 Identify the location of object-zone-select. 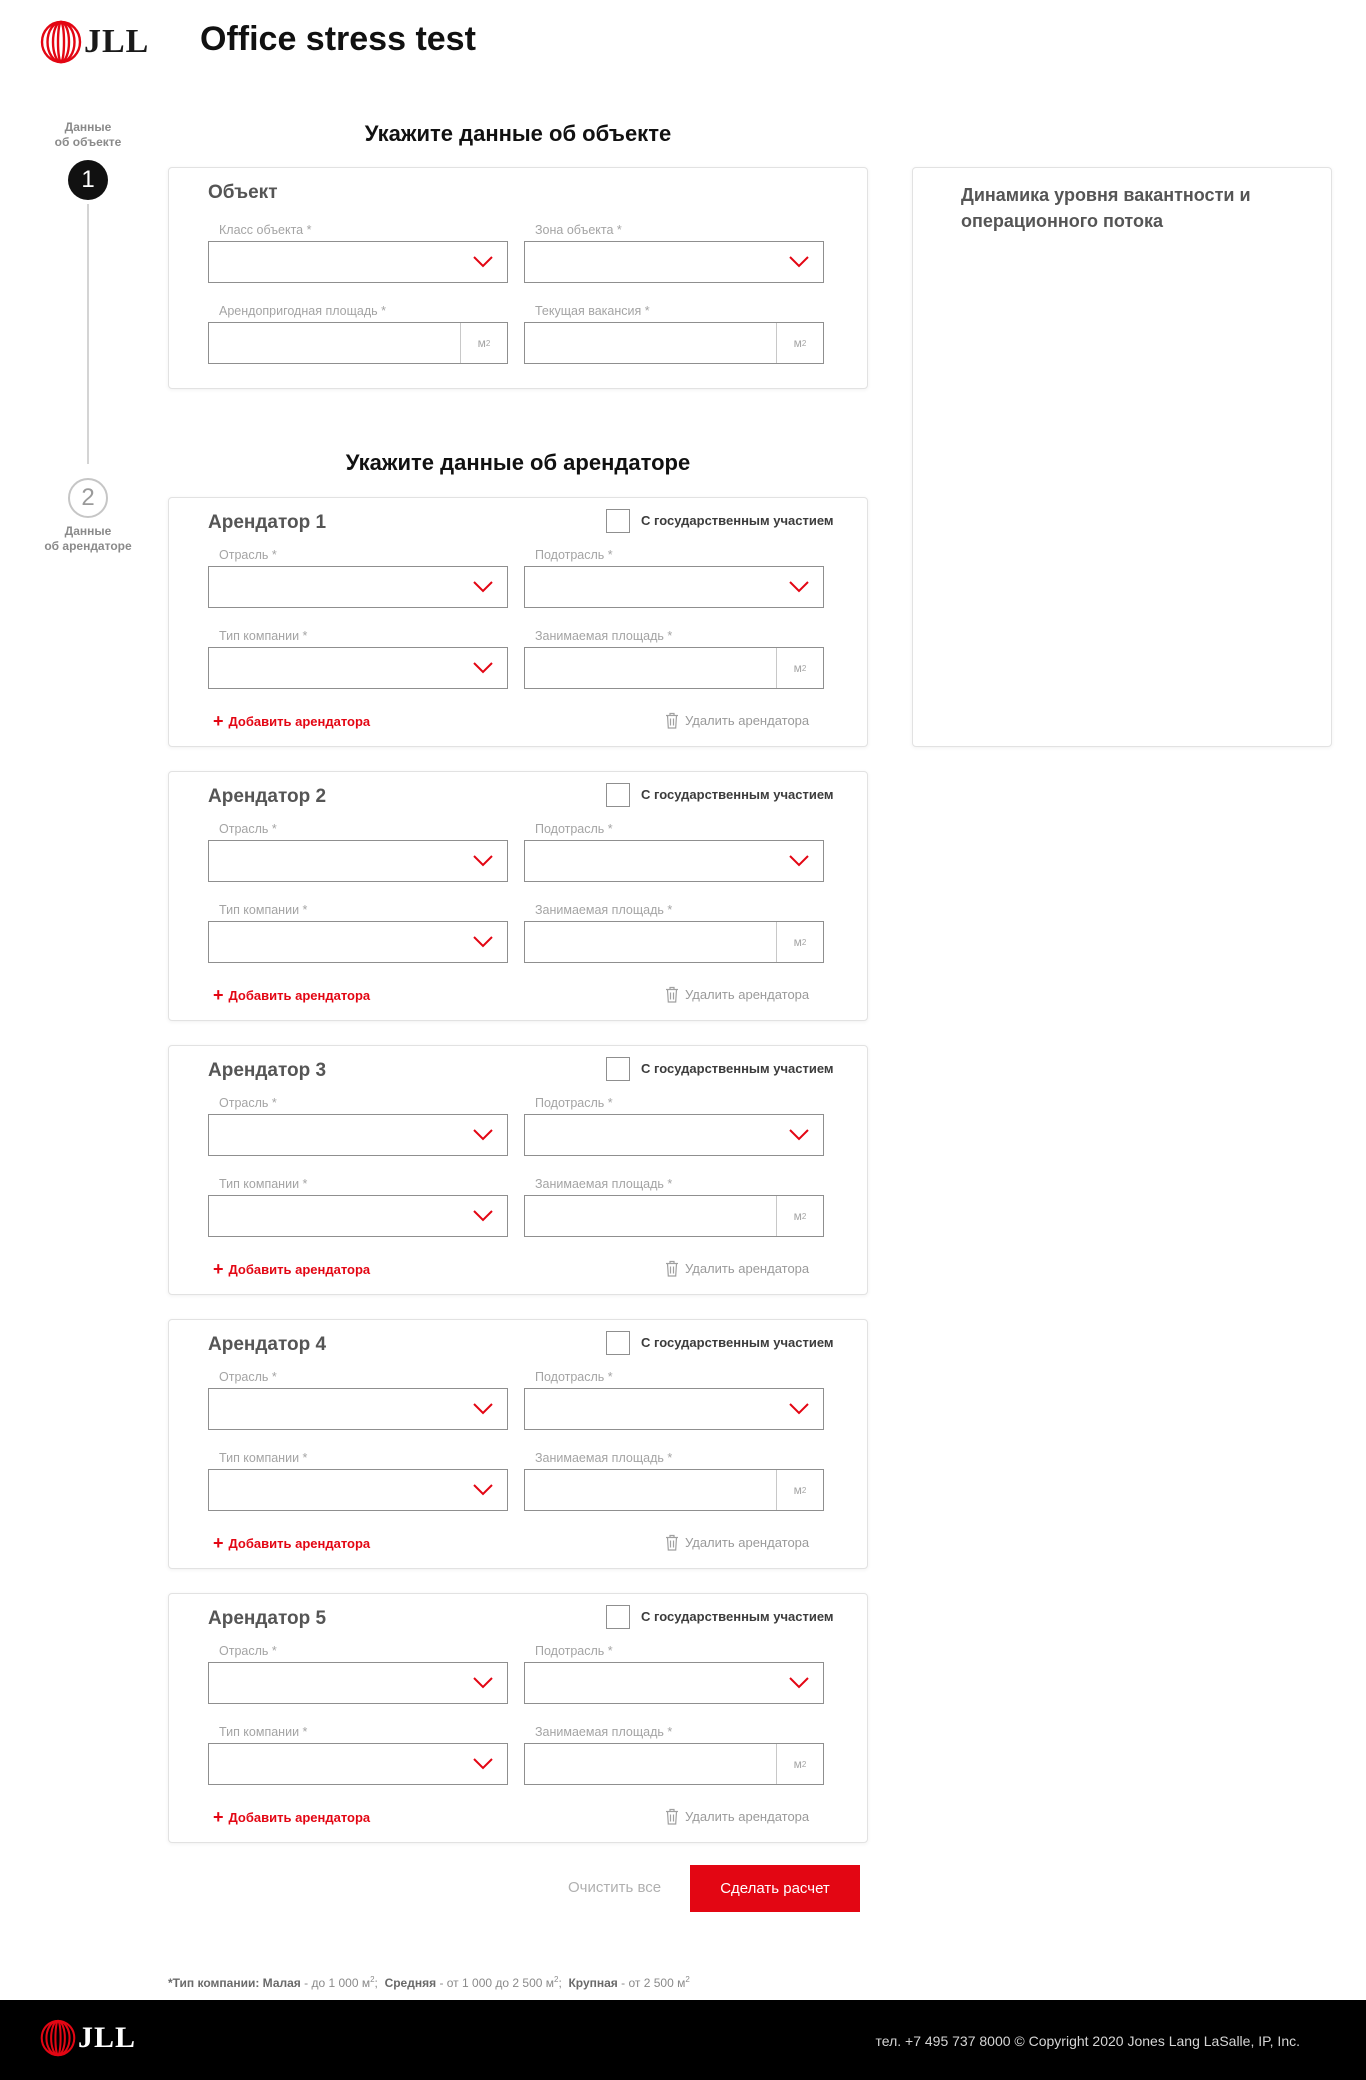
(674, 262).